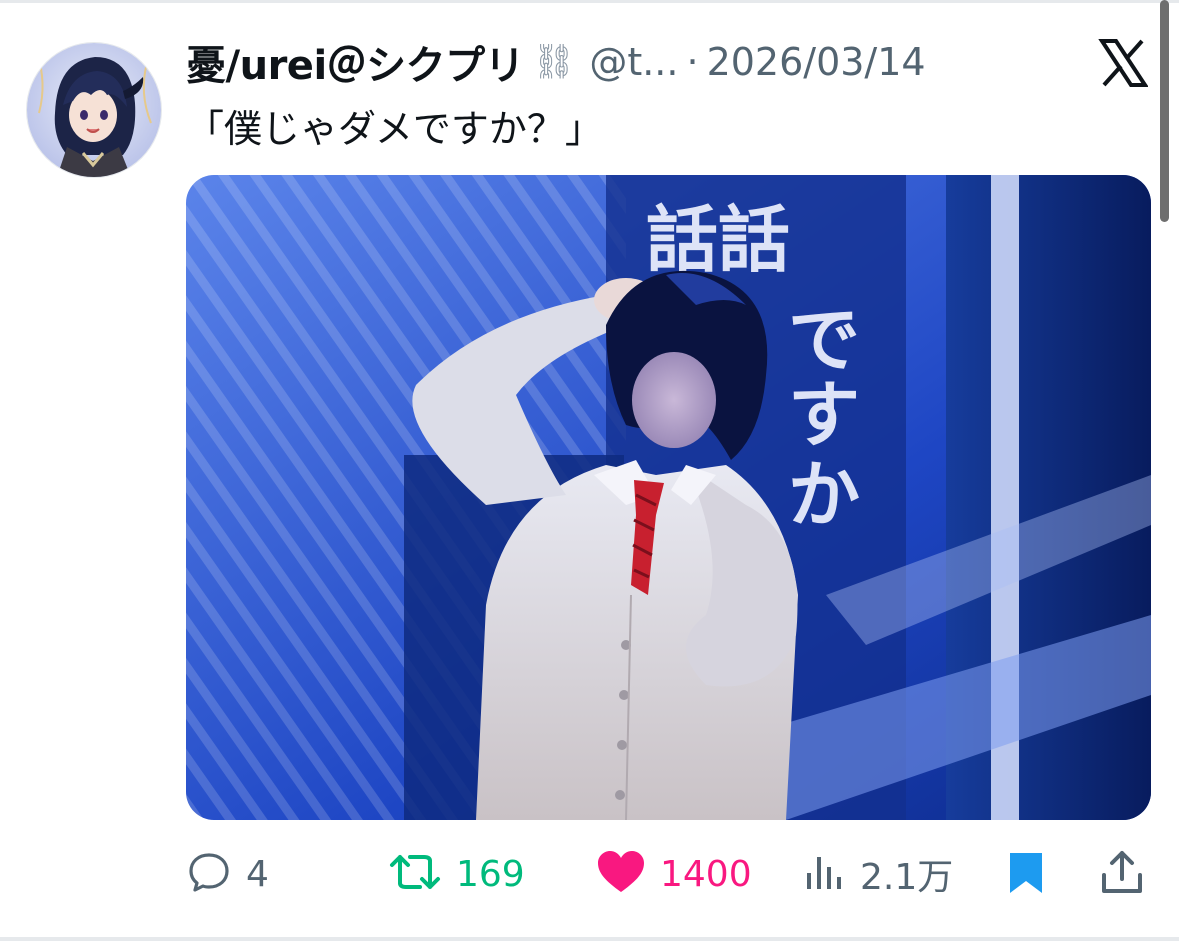 The width and height of the screenshot is (1179, 941). Describe the element at coordinates (621, 874) in the screenshot. I see `heart-icon` at that location.